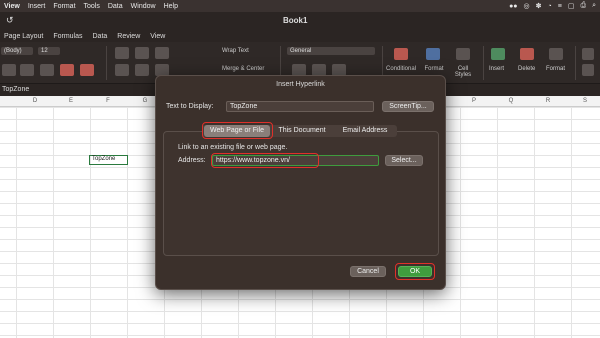 The width and height of the screenshot is (600, 338). I want to click on border-icon, so click(47, 70).